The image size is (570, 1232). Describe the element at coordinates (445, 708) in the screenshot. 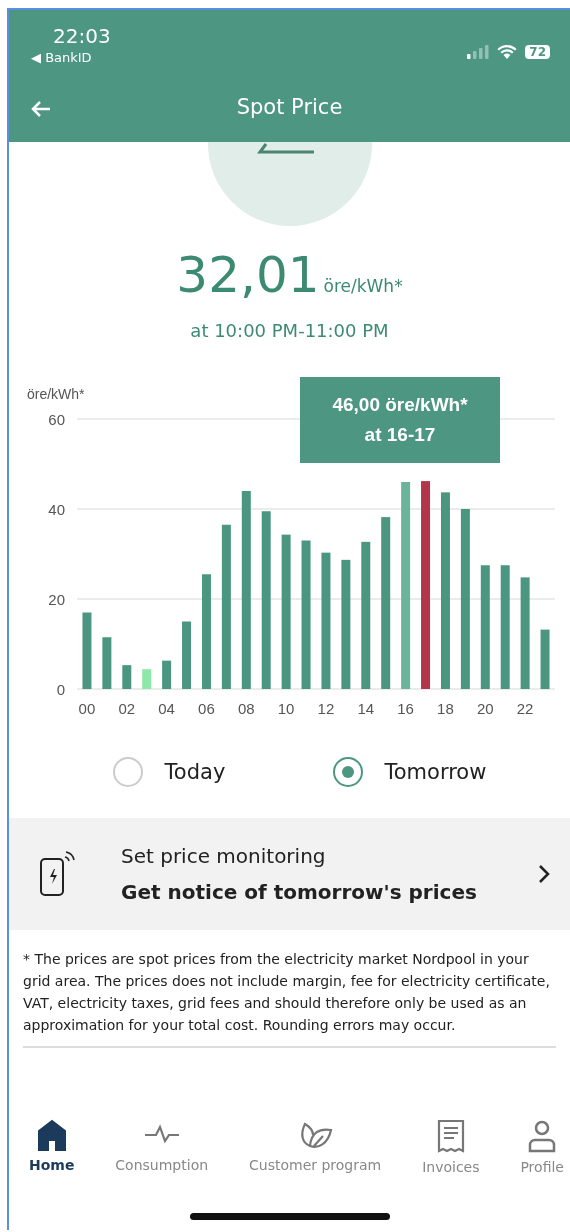

I see `x-tick-label: 18` at that location.